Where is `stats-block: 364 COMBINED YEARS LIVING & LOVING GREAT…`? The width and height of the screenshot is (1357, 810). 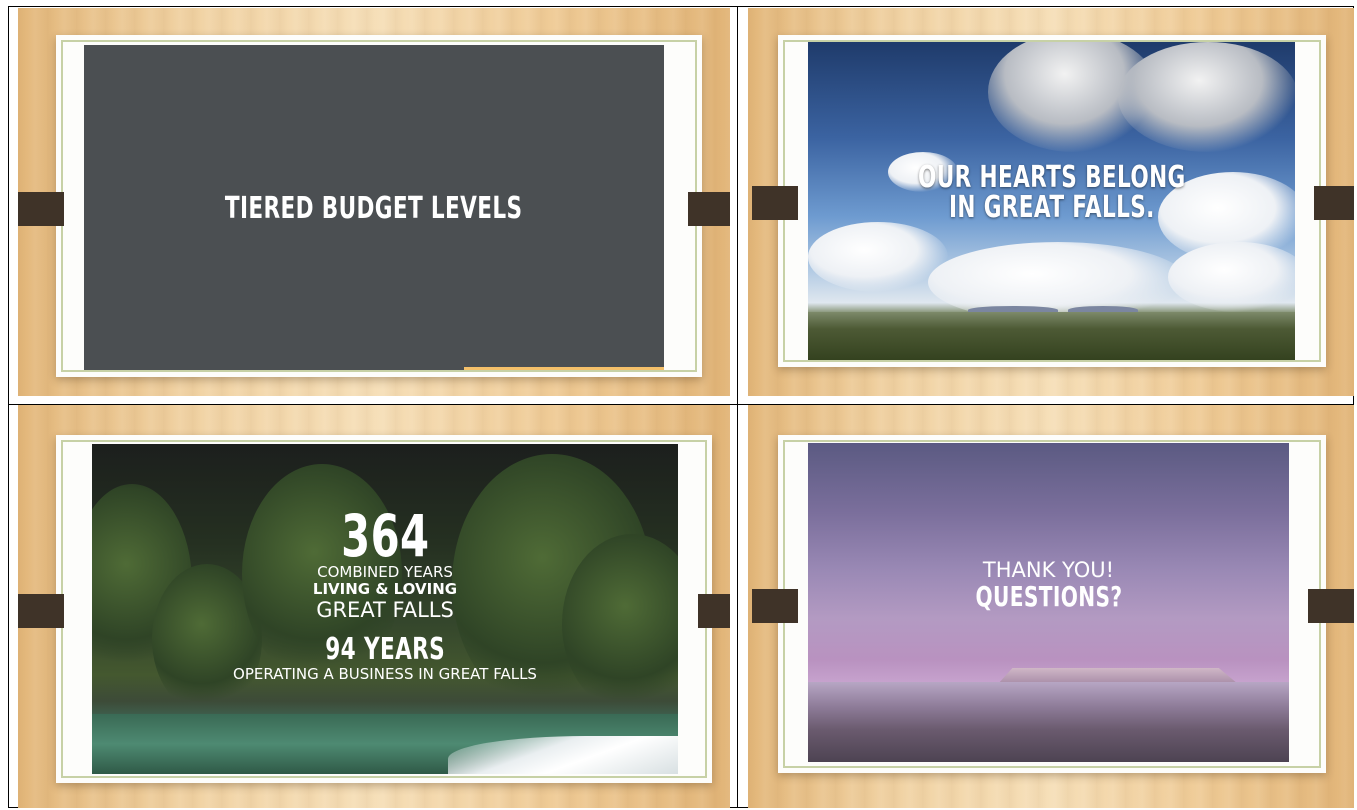
stats-block: 364 COMBINED YEARS LIVING & LOVING GREAT… is located at coordinates (385, 592).